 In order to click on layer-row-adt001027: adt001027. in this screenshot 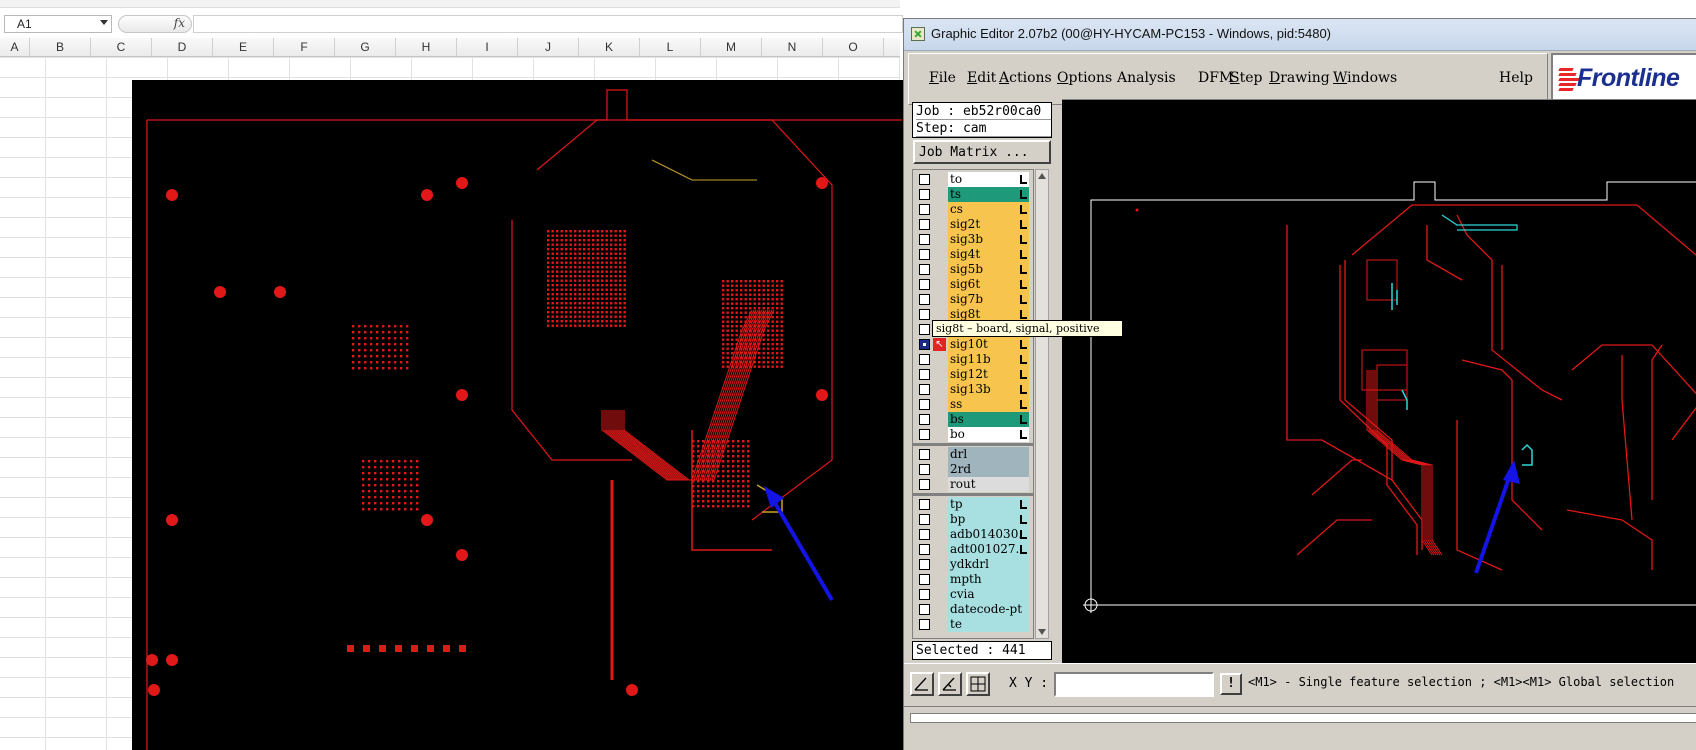, I will do `click(973, 549)`.